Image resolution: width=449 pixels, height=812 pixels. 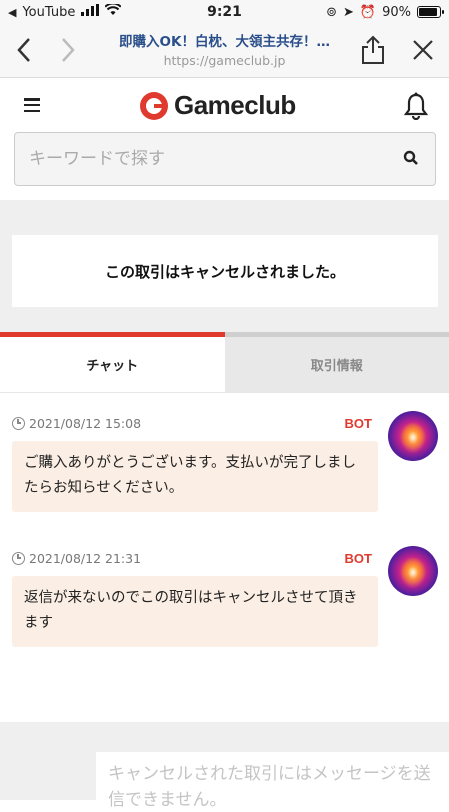 I want to click on chevron-left-icon, so click(x=24, y=50).